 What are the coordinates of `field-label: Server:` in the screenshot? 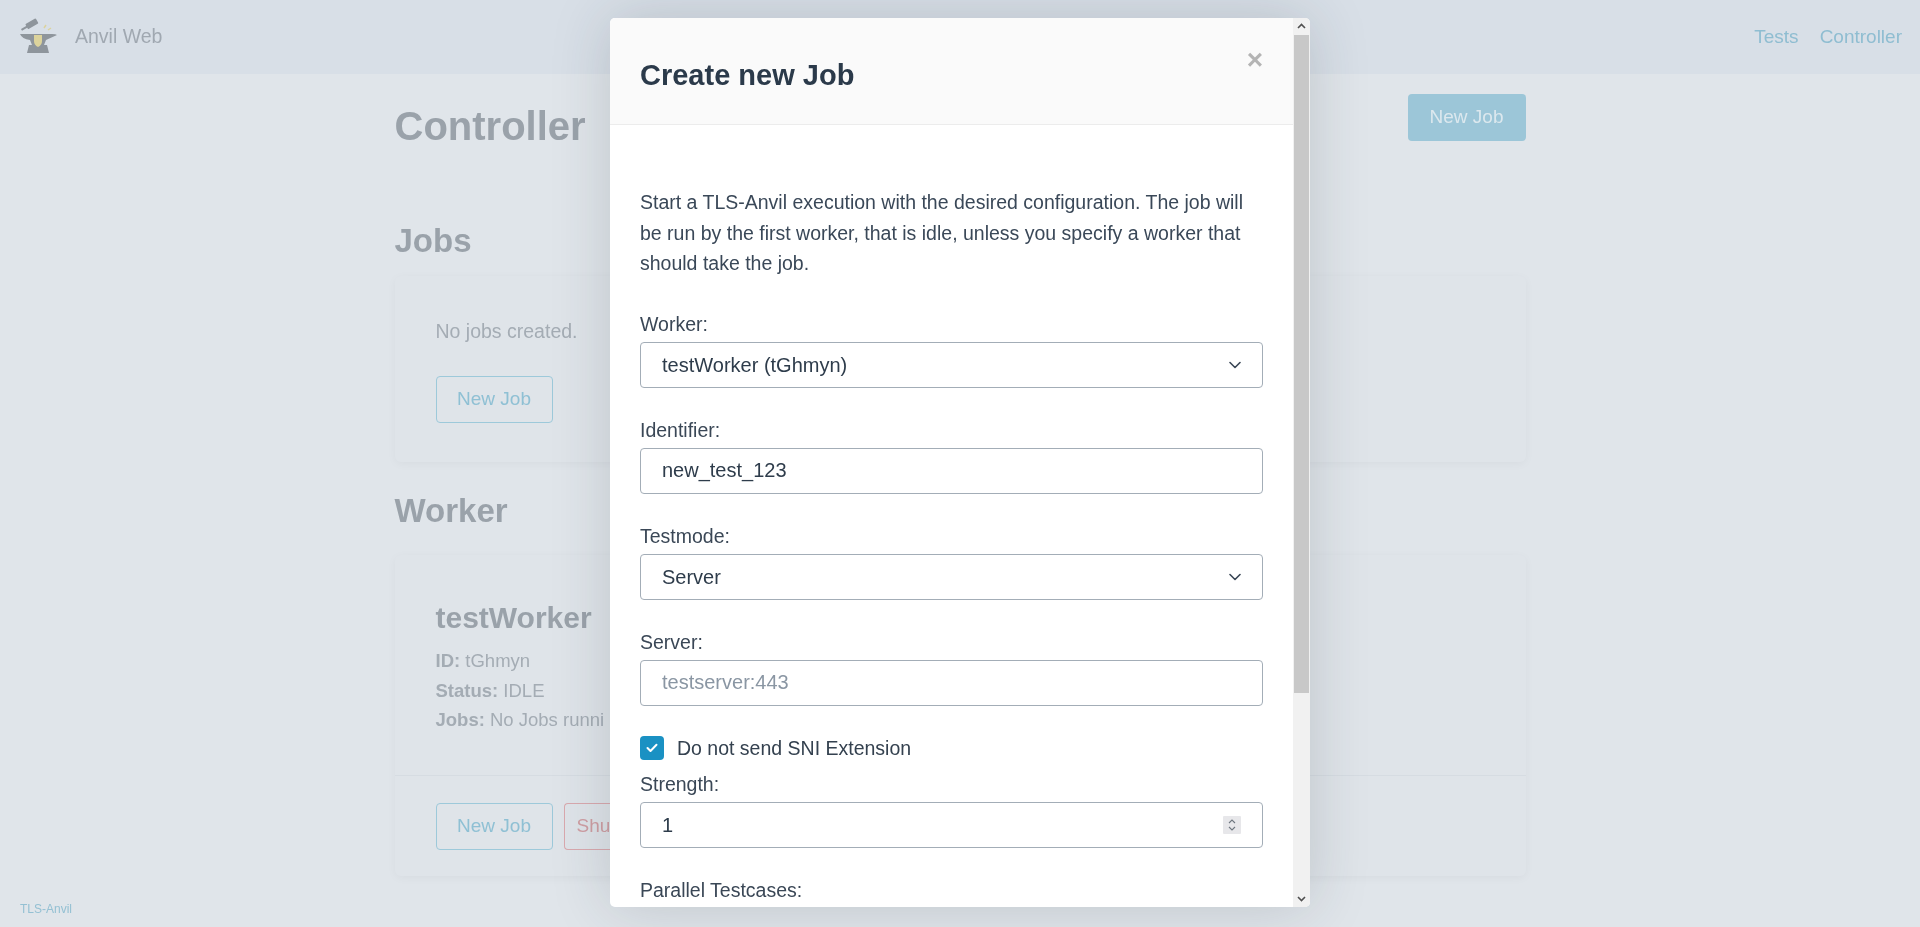 It's located at (671, 641).